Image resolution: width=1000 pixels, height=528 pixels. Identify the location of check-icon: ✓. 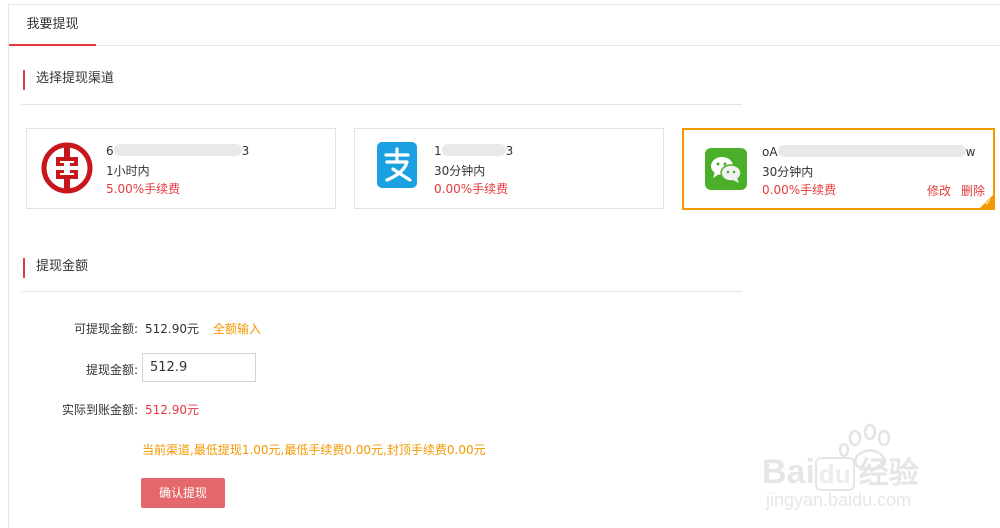
(988, 203).